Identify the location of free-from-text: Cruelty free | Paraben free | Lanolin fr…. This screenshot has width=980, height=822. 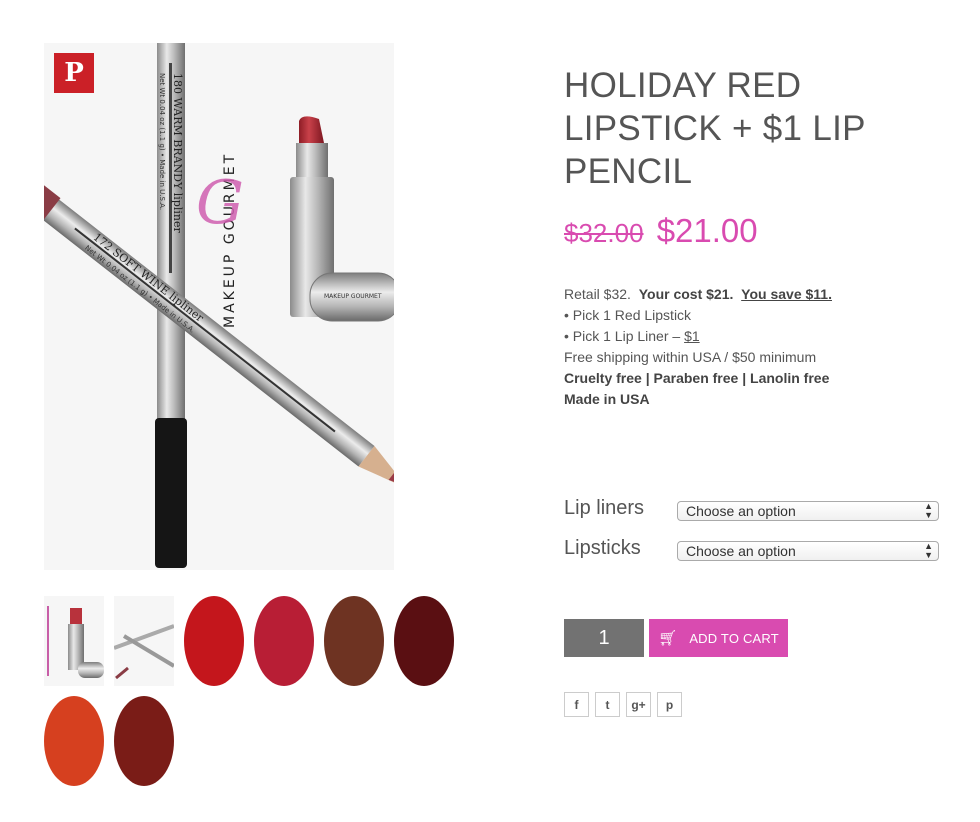
(697, 378).